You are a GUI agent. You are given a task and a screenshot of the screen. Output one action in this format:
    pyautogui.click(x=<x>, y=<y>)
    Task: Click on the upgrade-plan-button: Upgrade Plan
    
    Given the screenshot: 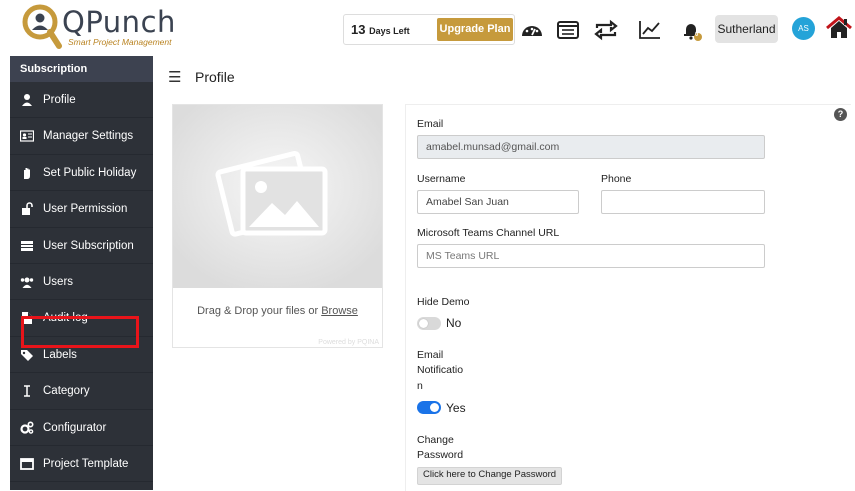 What is the action you would take?
    pyautogui.click(x=475, y=29)
    